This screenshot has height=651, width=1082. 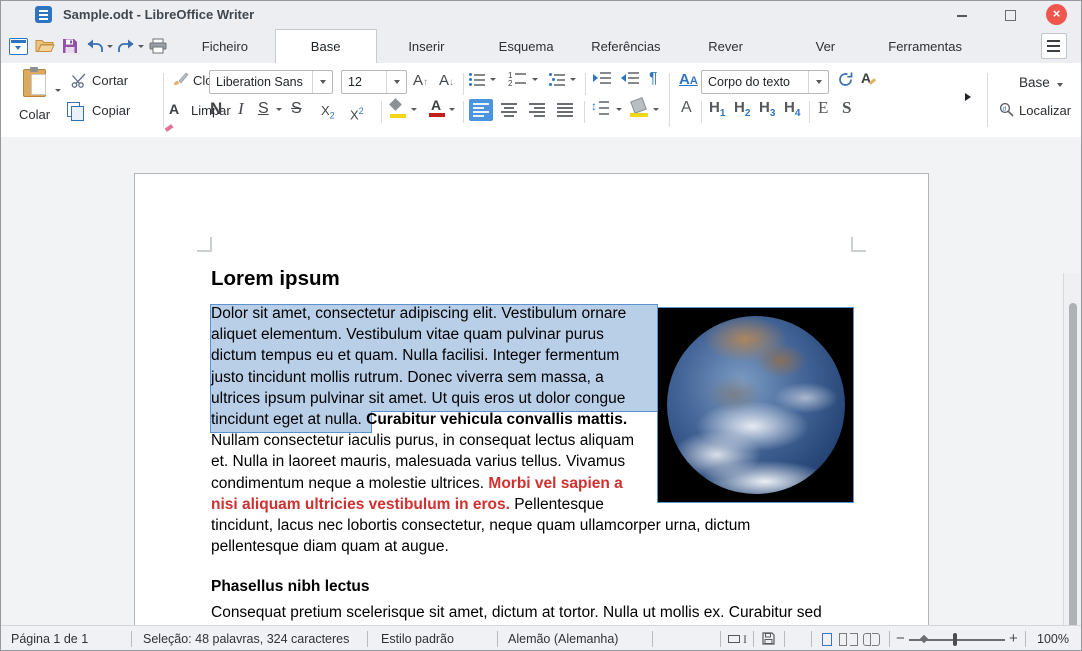 What do you see at coordinates (446, 82) in the screenshot?
I see `shrink-font-button: A↓` at bounding box center [446, 82].